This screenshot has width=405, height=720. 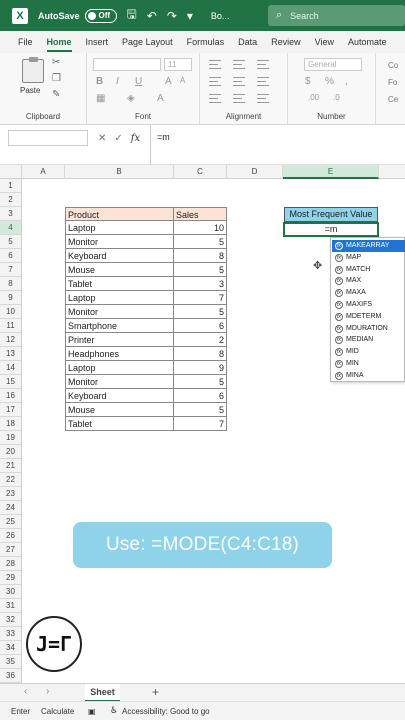 I want to click on tab-data: Data, so click(x=247, y=45).